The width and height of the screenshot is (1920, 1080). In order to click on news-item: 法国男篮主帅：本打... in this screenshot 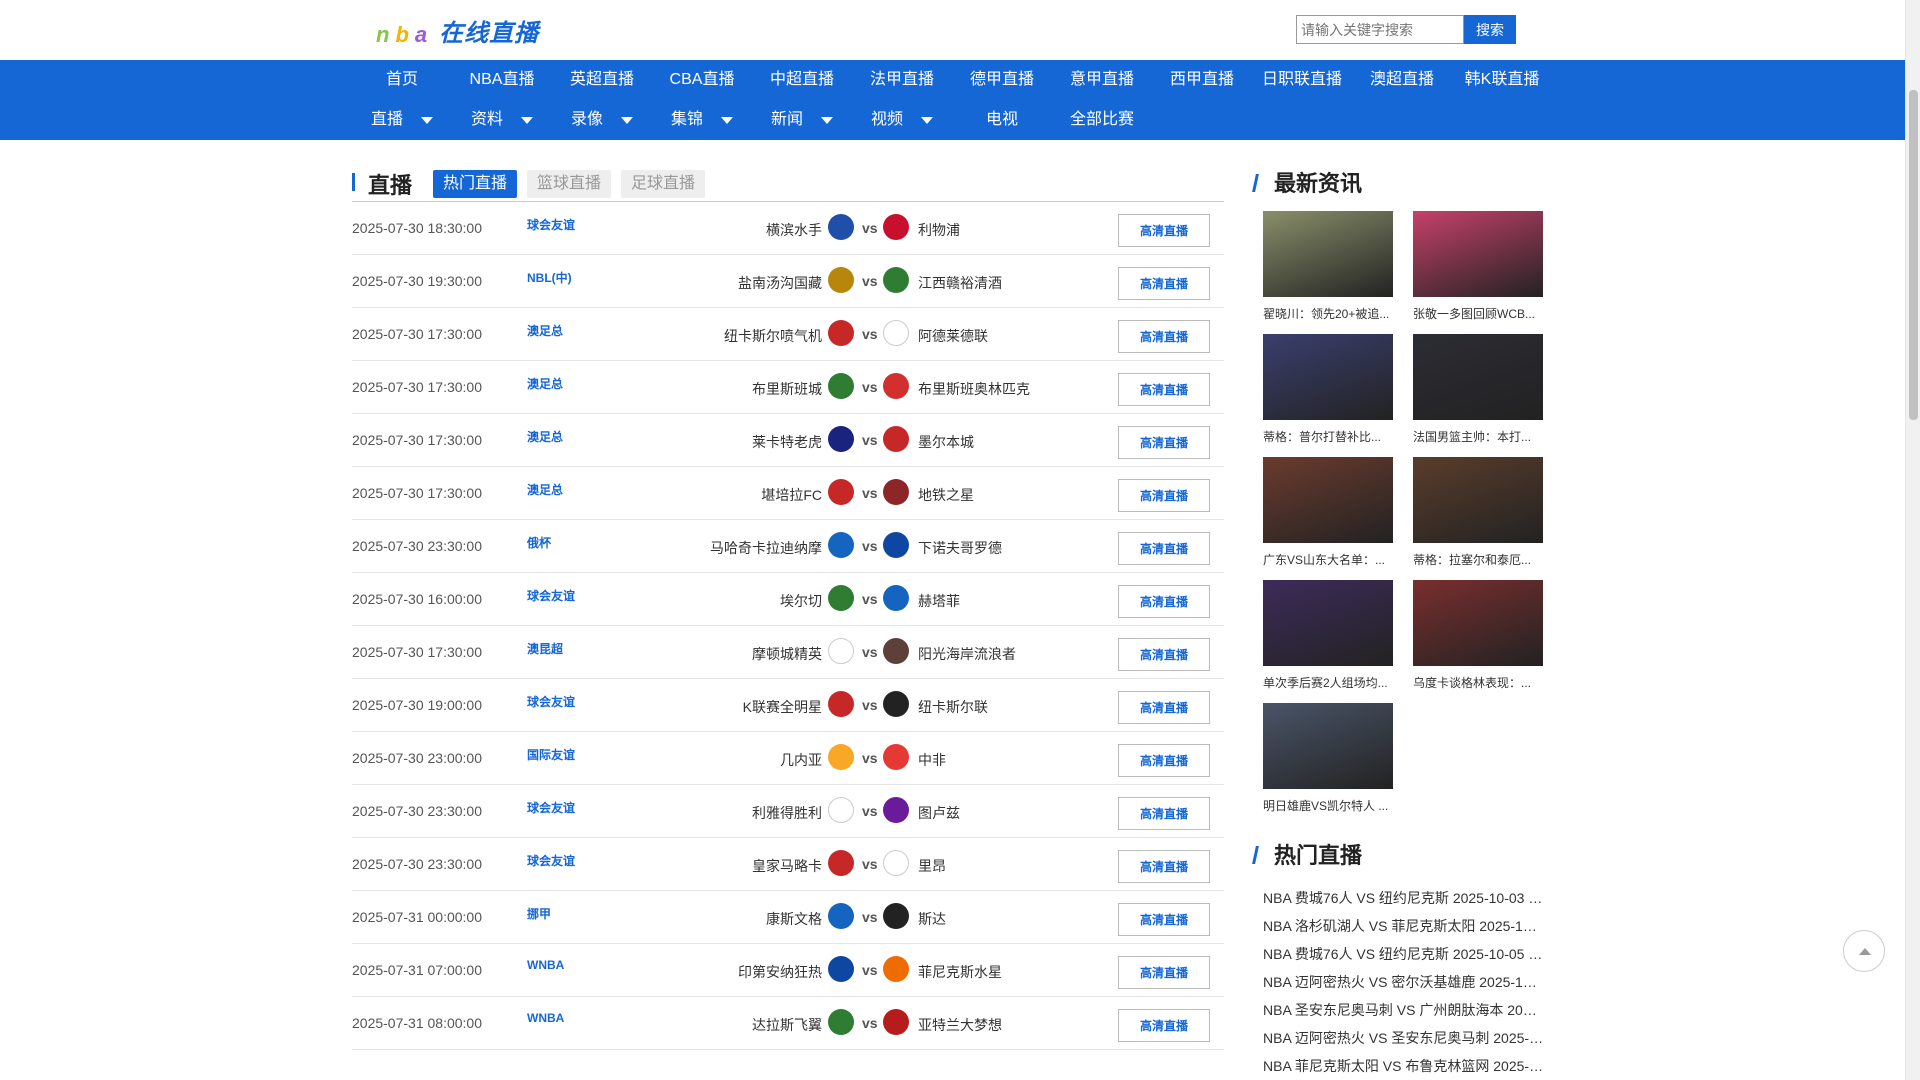, I will do `click(1478, 395)`.